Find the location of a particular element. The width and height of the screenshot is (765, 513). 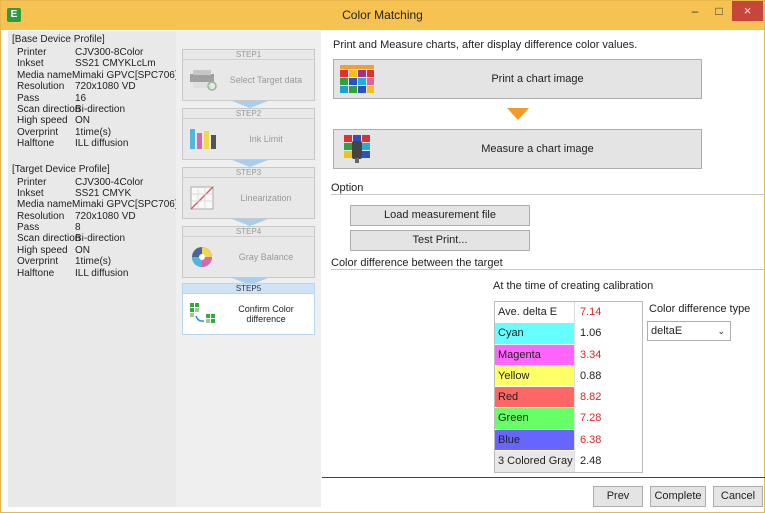

step-label: Gray Balance is located at coordinates (266, 257).